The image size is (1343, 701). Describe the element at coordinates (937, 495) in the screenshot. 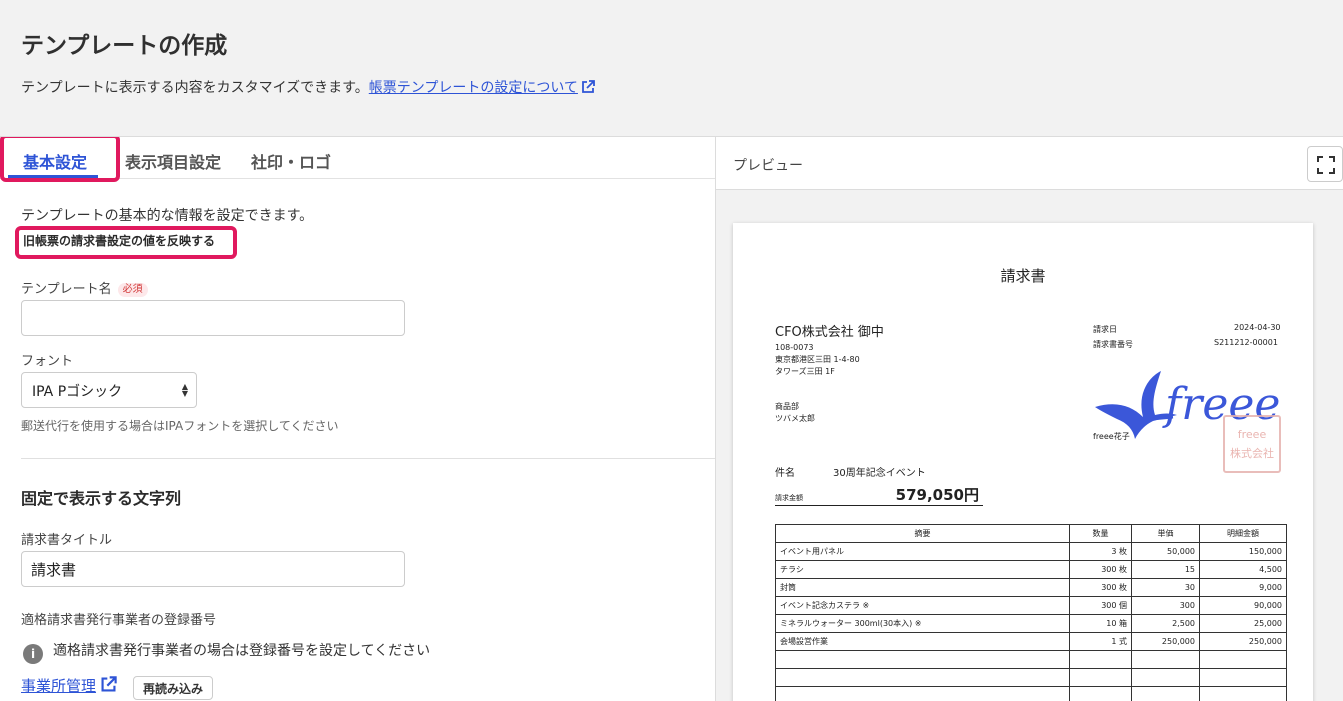

I see `amount-value: 579,050円` at that location.